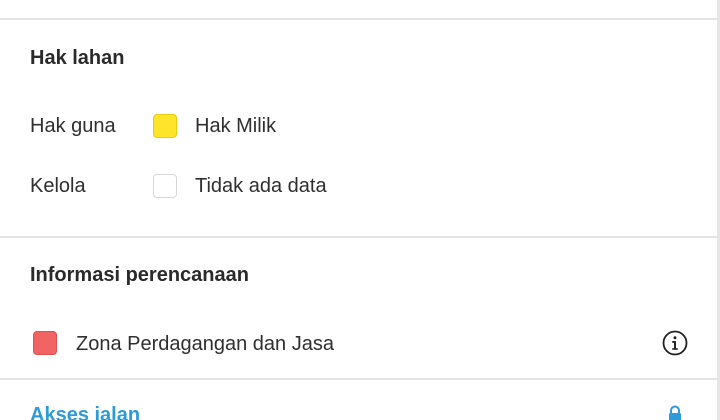  What do you see at coordinates (358, 379) in the screenshot?
I see `divider-bottom` at bounding box center [358, 379].